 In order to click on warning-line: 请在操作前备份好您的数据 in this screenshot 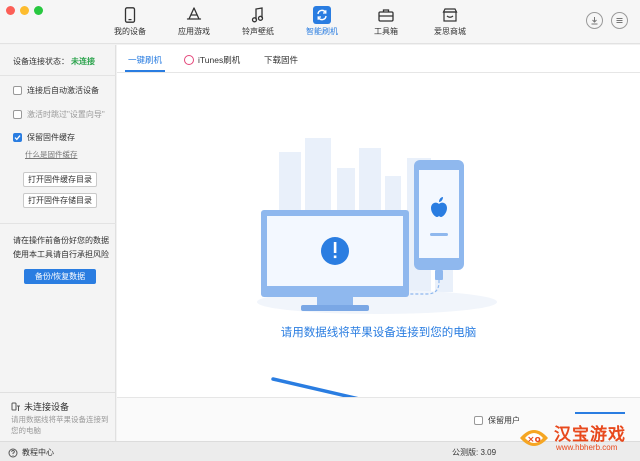, I will do `click(61, 240)`.